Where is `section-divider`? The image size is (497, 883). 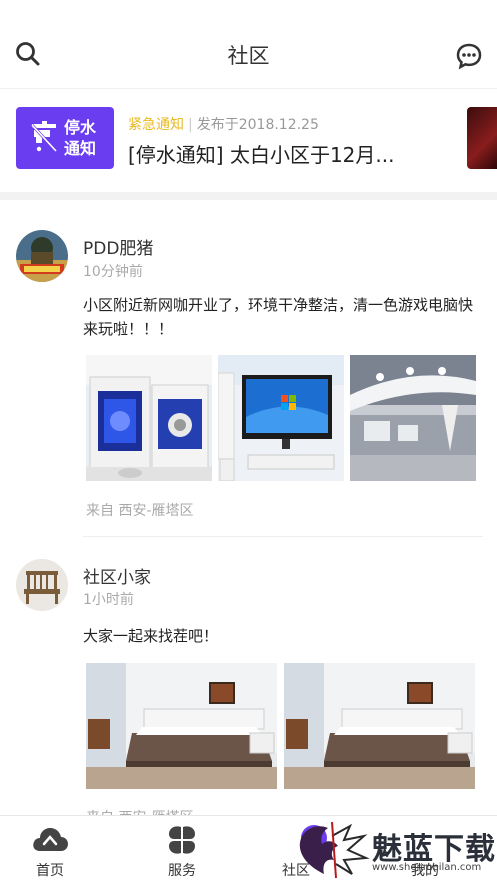 section-divider is located at coordinates (248, 196).